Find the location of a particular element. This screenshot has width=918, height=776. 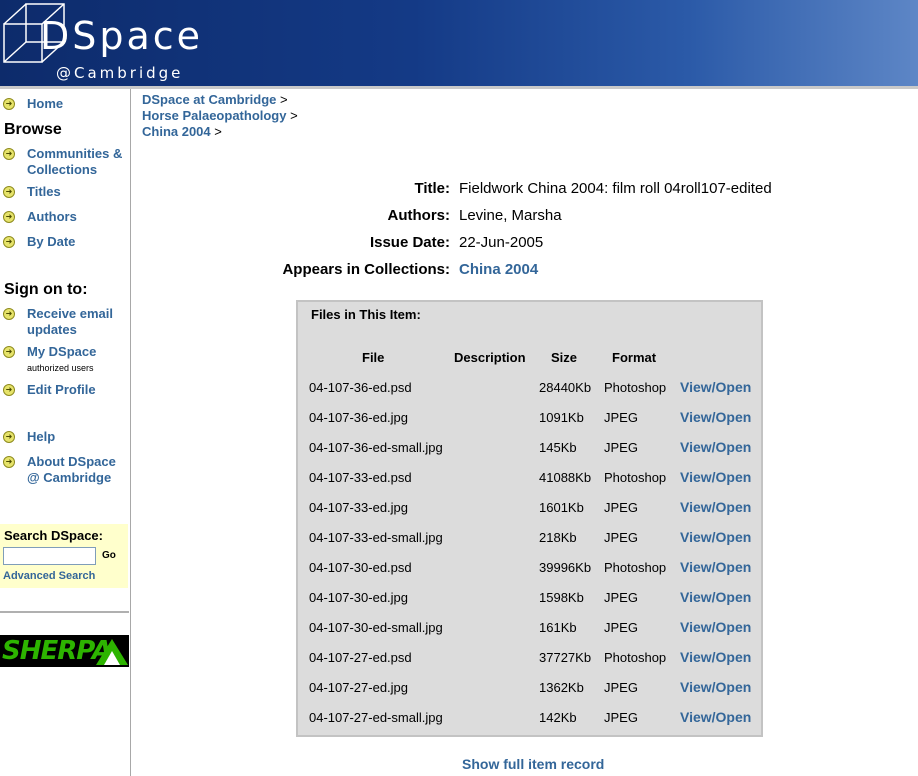

breadcrumb-link: China 2004 is located at coordinates (176, 131).